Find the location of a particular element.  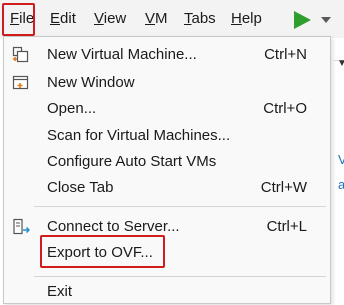

menu-item-configure-auto-start: Configure Auto Start VMs is located at coordinates (167, 162).